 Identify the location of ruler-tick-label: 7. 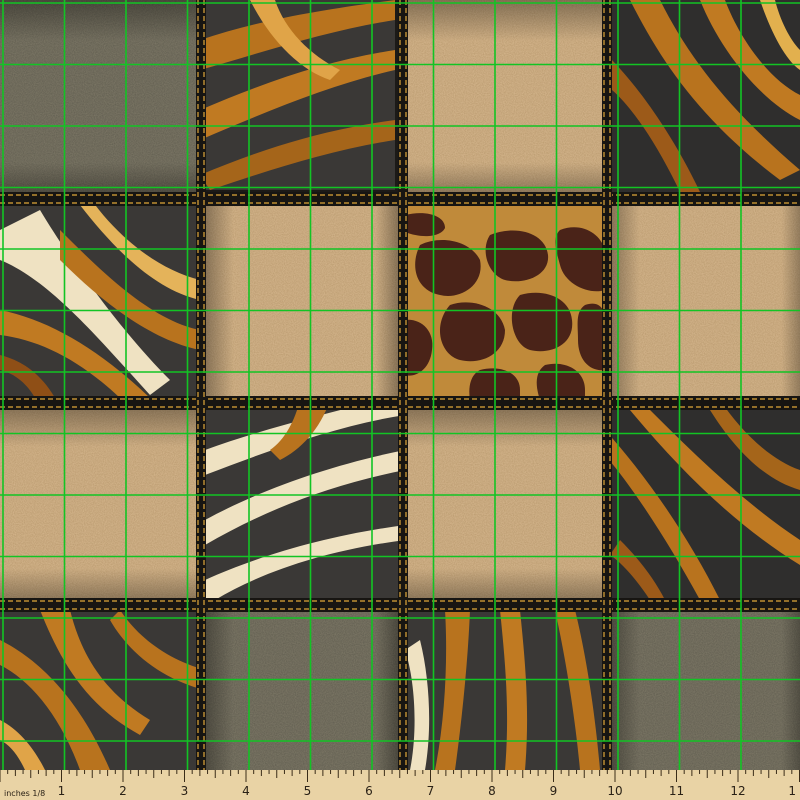
(431, 791).